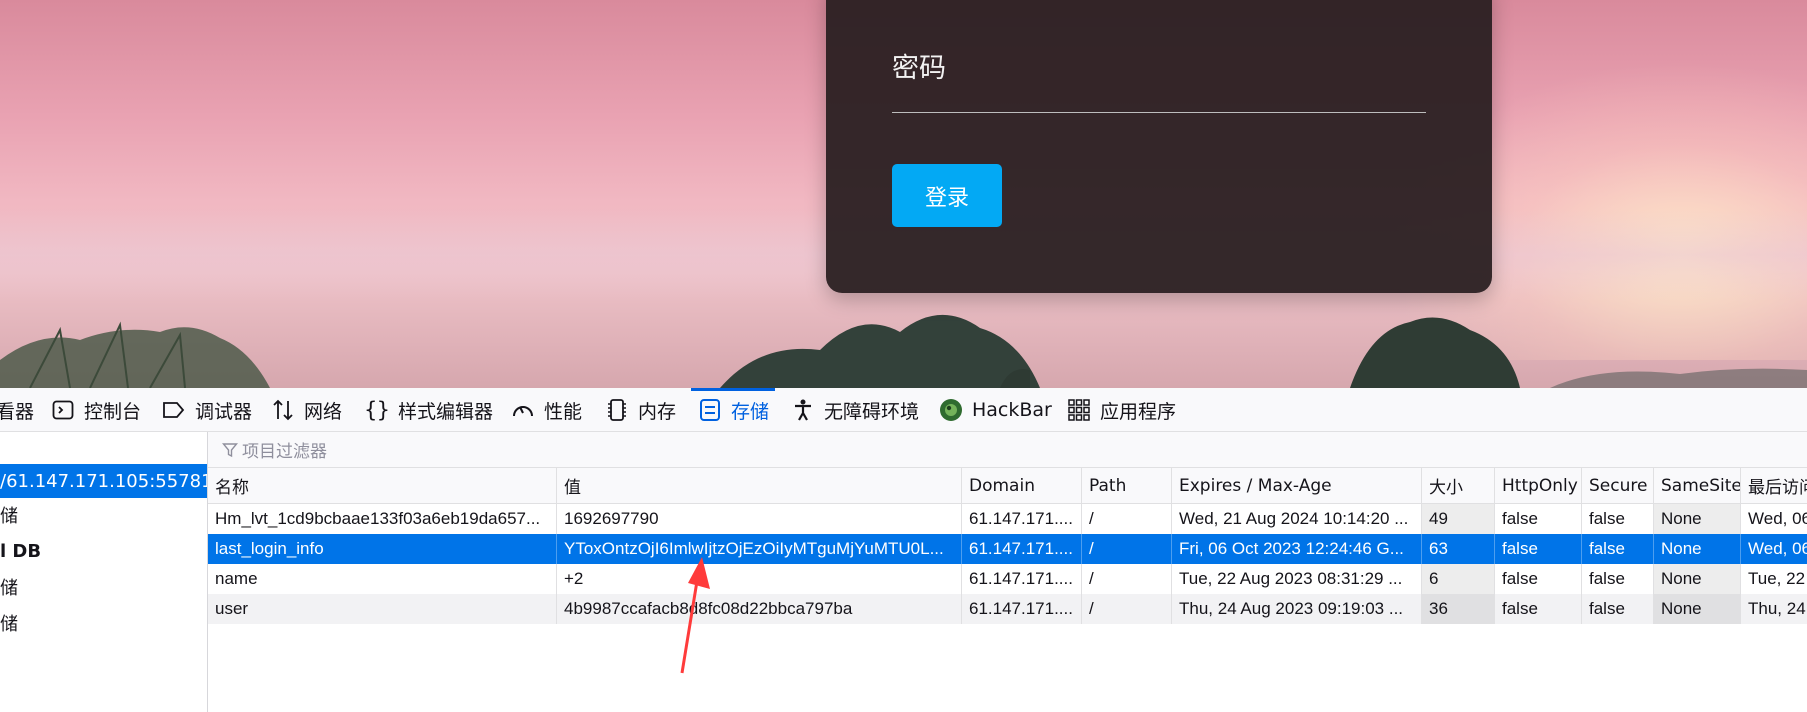 The width and height of the screenshot is (1807, 712). Describe the element at coordinates (1458, 519) in the screenshot. I see `cell-size: 49` at that location.